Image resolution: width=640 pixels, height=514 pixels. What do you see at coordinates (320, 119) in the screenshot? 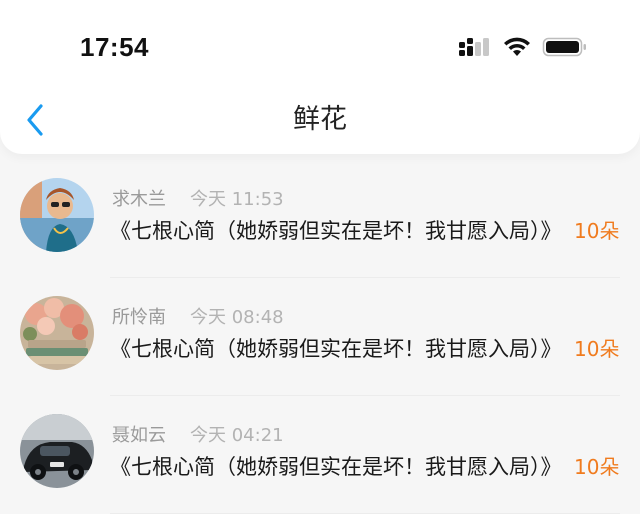
I see `page-title: 鲜花` at bounding box center [320, 119].